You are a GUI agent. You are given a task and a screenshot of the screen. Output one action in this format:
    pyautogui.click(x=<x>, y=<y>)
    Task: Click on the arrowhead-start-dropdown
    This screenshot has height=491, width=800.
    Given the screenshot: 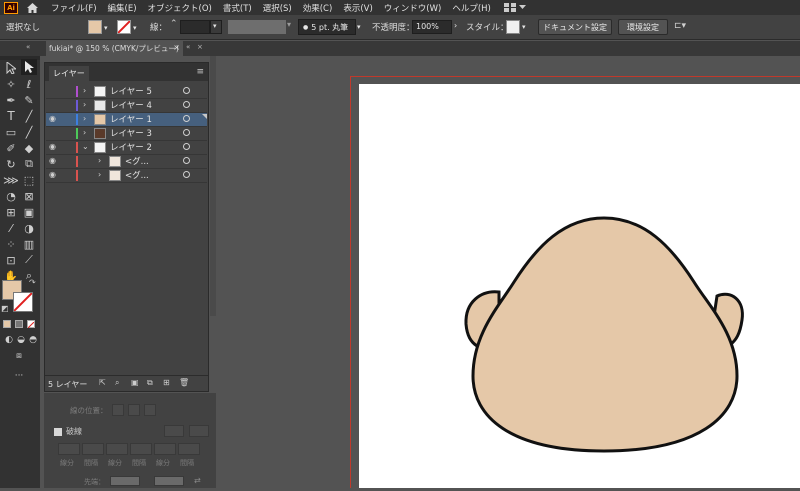 What is the action you would take?
    pyautogui.click(x=125, y=481)
    